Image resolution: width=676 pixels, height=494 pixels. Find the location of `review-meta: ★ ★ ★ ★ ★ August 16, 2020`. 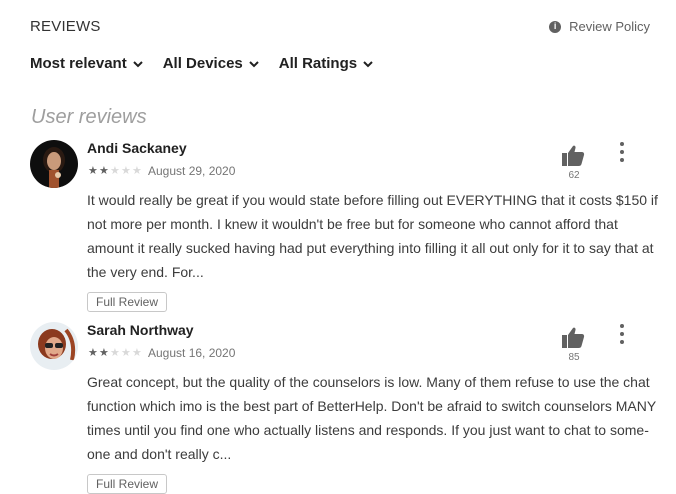

review-meta: ★ ★ ★ ★ ★ August 16, 2020 is located at coordinates (161, 353).